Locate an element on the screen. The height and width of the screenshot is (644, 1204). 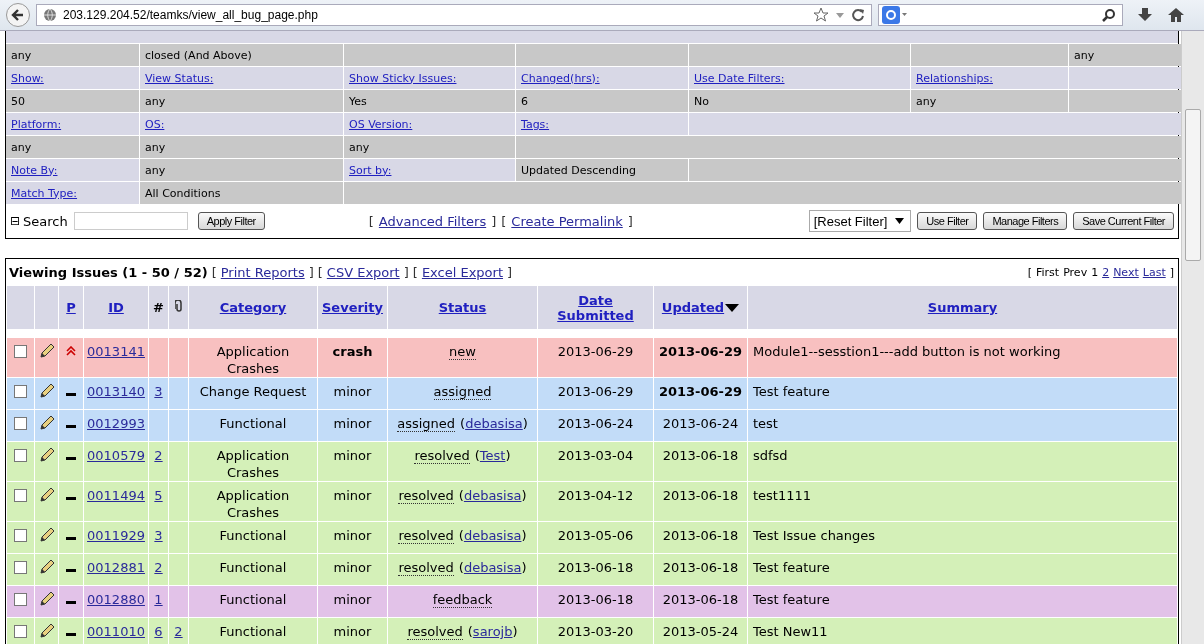
updated-cell: 2013-06-18 is located at coordinates (700, 501).